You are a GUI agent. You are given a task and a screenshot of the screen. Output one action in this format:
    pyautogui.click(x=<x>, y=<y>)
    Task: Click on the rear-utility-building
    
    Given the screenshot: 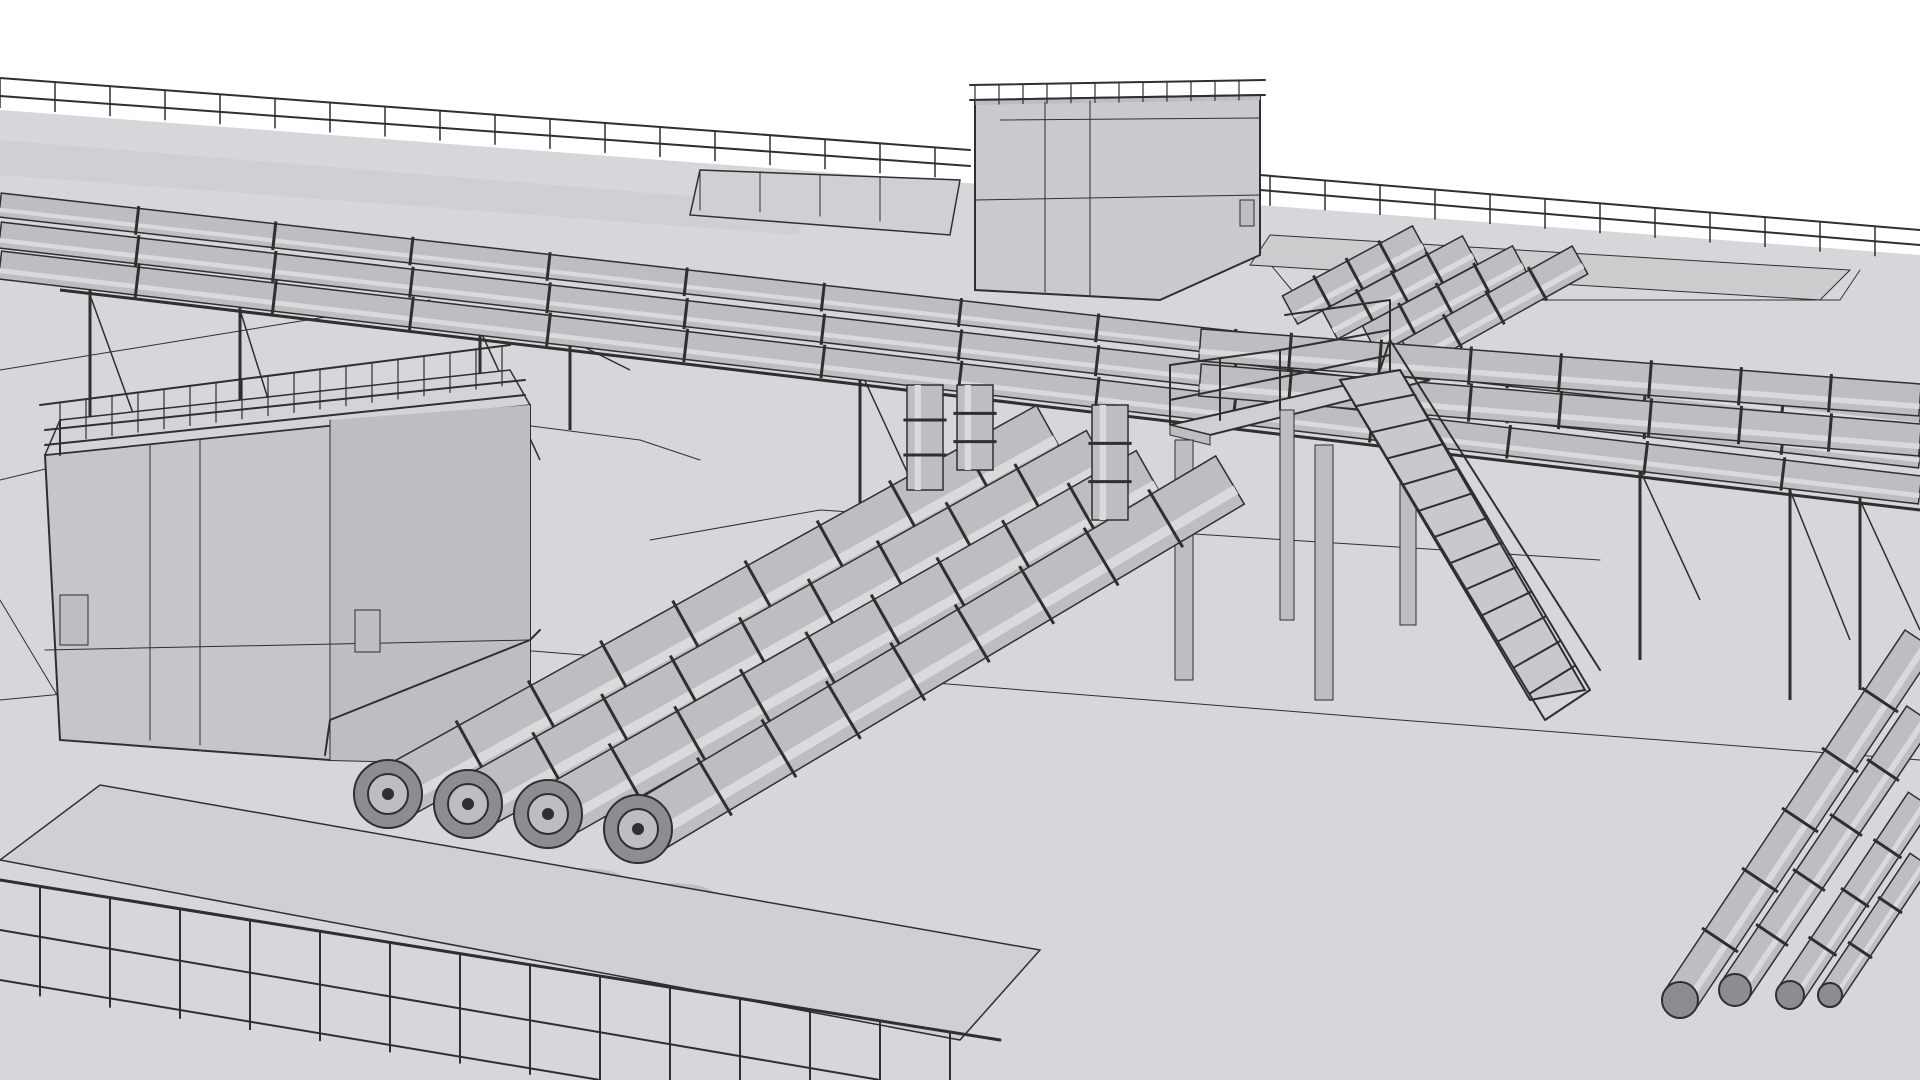 What is the action you would take?
    pyautogui.click(x=1117, y=190)
    